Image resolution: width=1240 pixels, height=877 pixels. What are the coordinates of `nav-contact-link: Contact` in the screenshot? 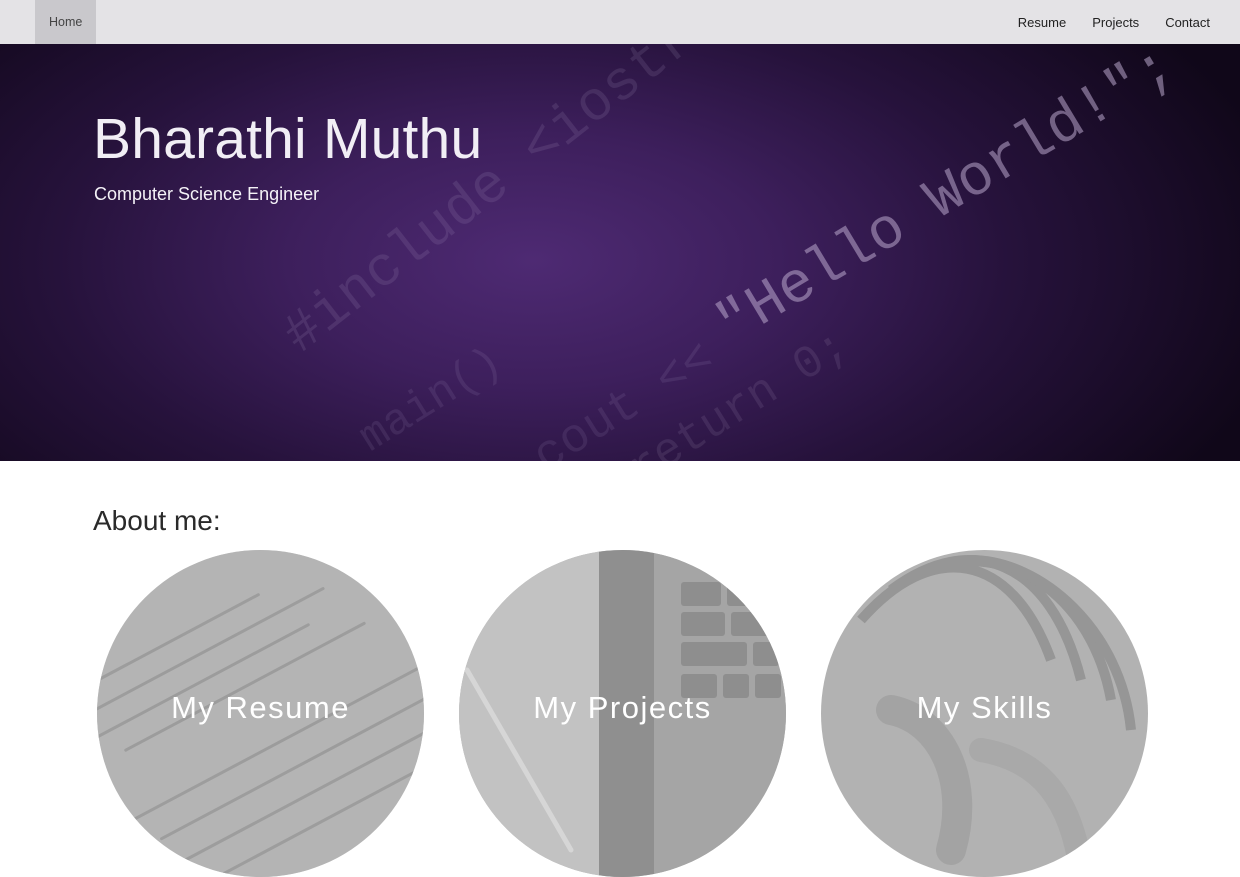 It's located at (1187, 22).